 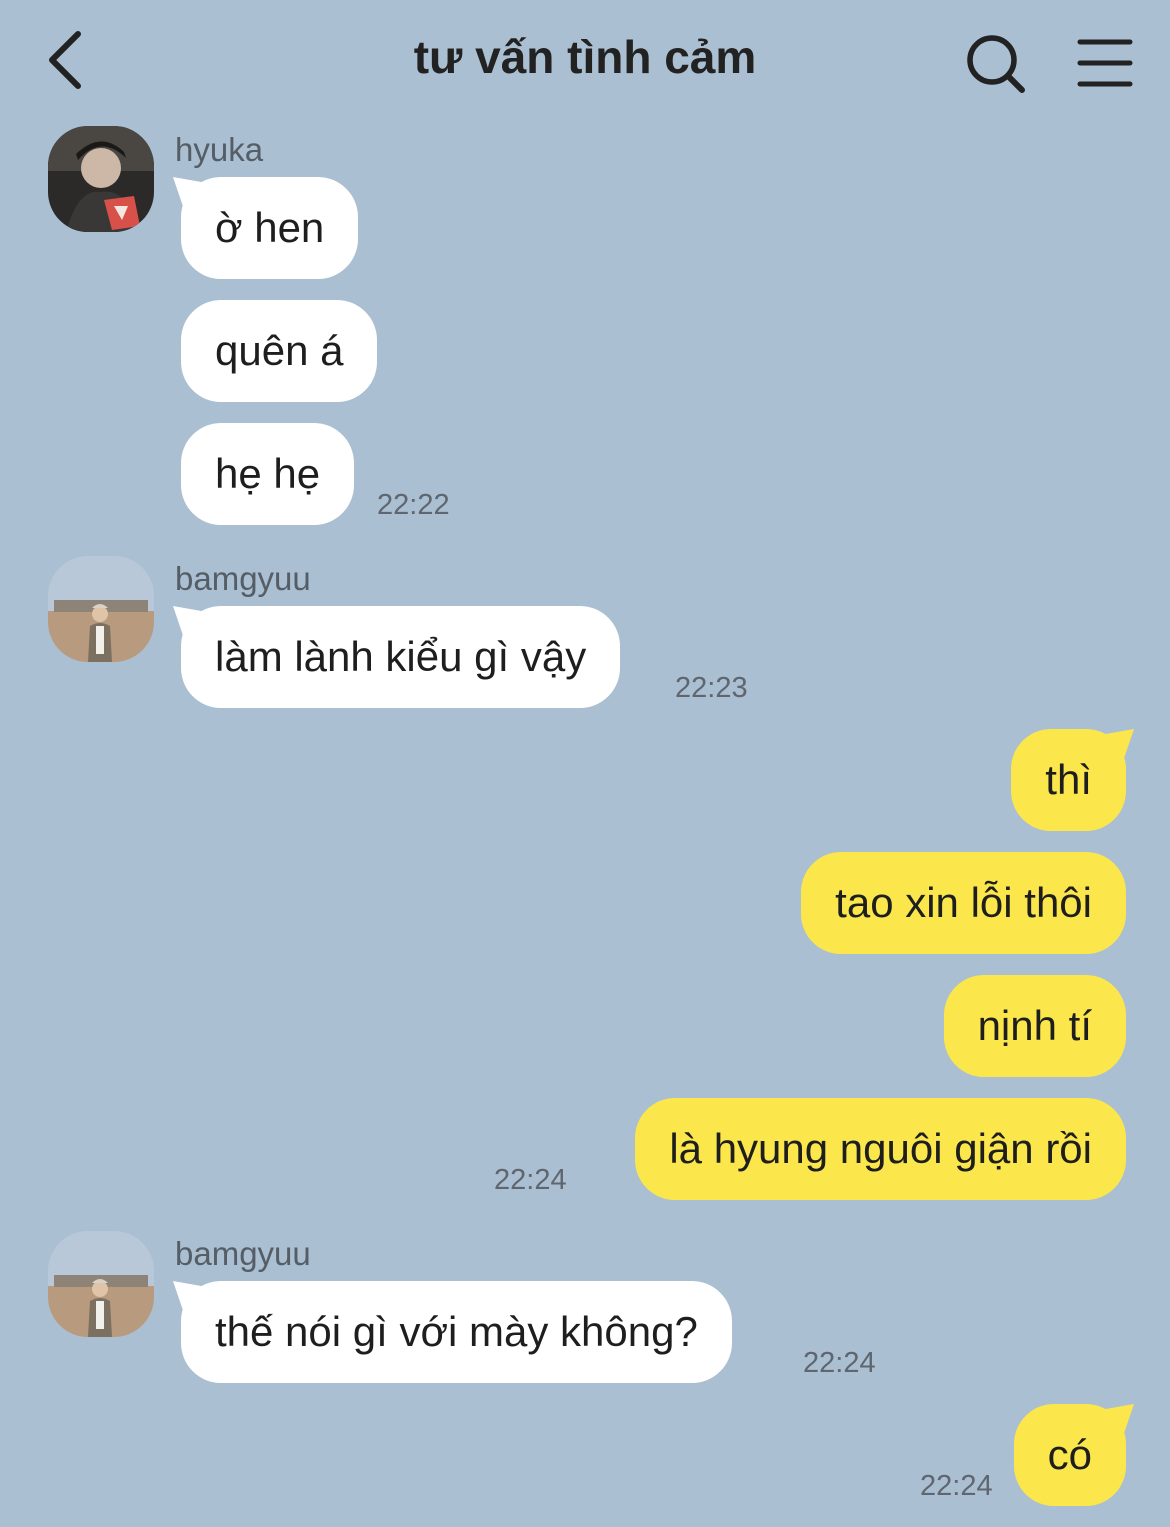 I want to click on message-bubble: ờ hen, so click(x=270, y=228).